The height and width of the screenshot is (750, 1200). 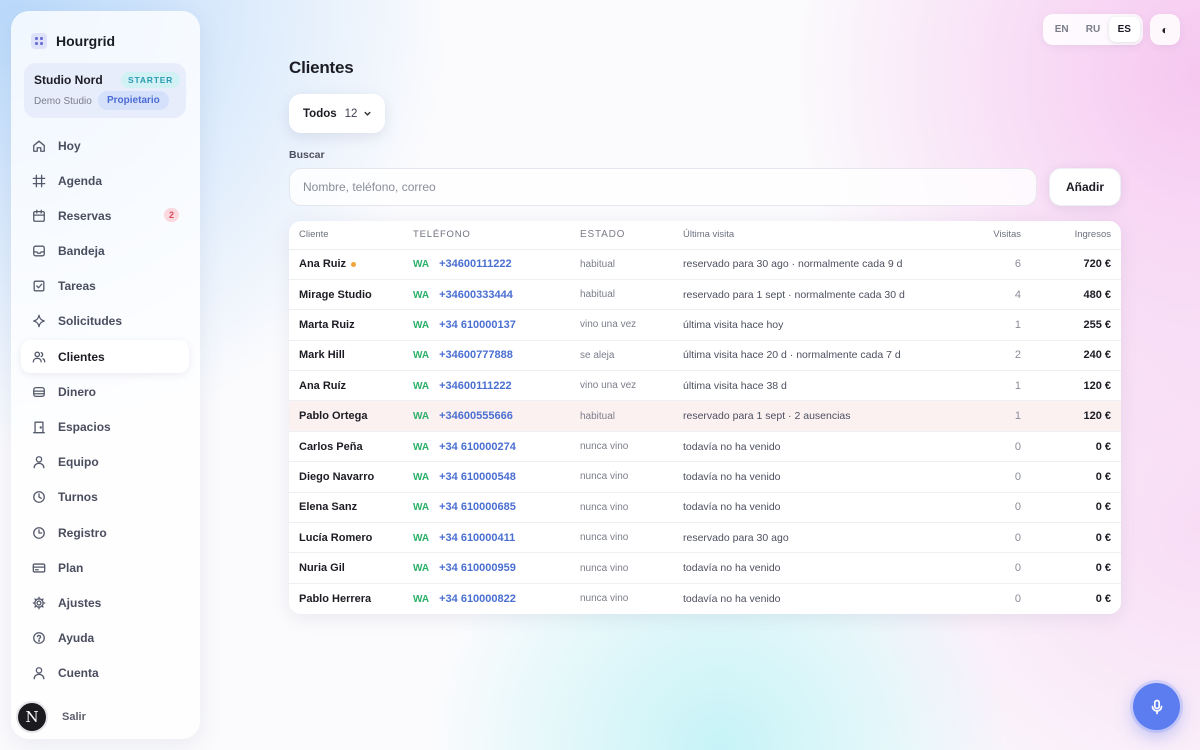 I want to click on sidebar-item-plan: Plan, so click(x=105, y=567).